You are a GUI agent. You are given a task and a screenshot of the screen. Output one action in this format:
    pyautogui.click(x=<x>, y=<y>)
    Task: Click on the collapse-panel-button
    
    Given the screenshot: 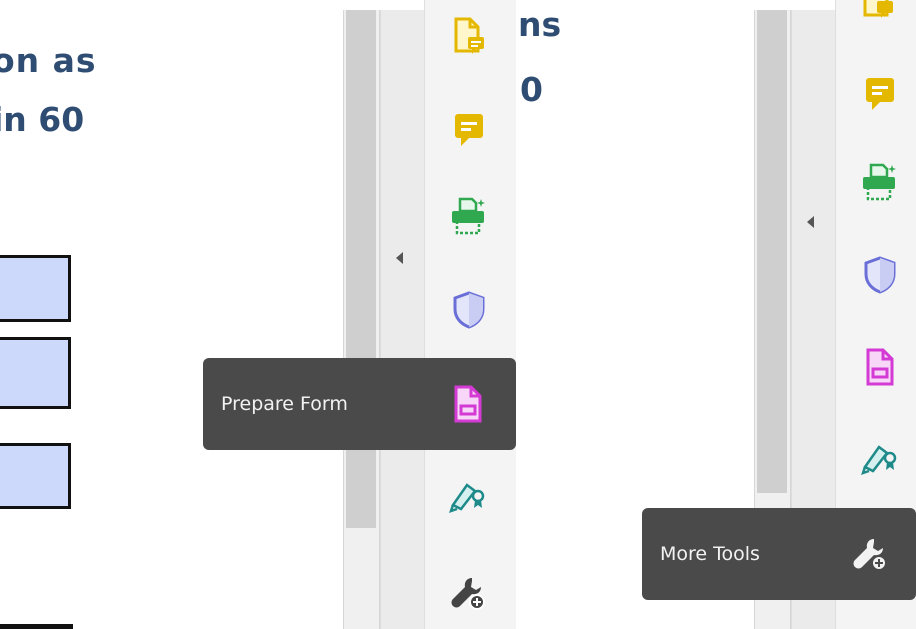 What is the action you would take?
    pyautogui.click(x=402, y=319)
    